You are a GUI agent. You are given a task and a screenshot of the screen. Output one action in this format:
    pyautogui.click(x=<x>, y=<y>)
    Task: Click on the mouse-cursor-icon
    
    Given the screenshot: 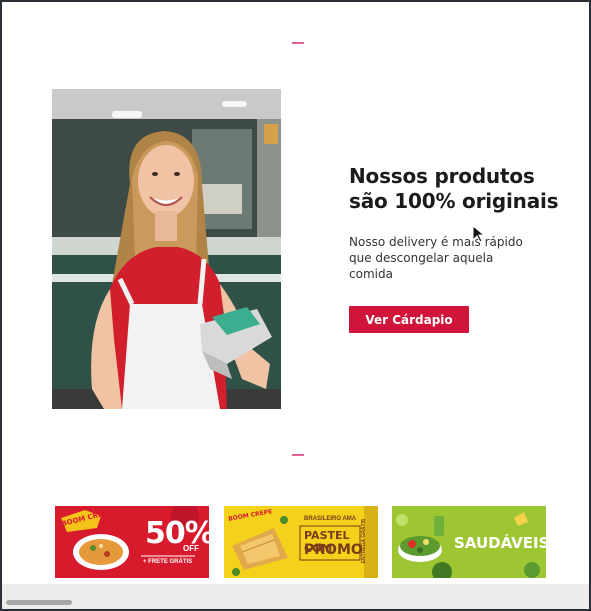 What is the action you would take?
    pyautogui.click(x=479, y=234)
    